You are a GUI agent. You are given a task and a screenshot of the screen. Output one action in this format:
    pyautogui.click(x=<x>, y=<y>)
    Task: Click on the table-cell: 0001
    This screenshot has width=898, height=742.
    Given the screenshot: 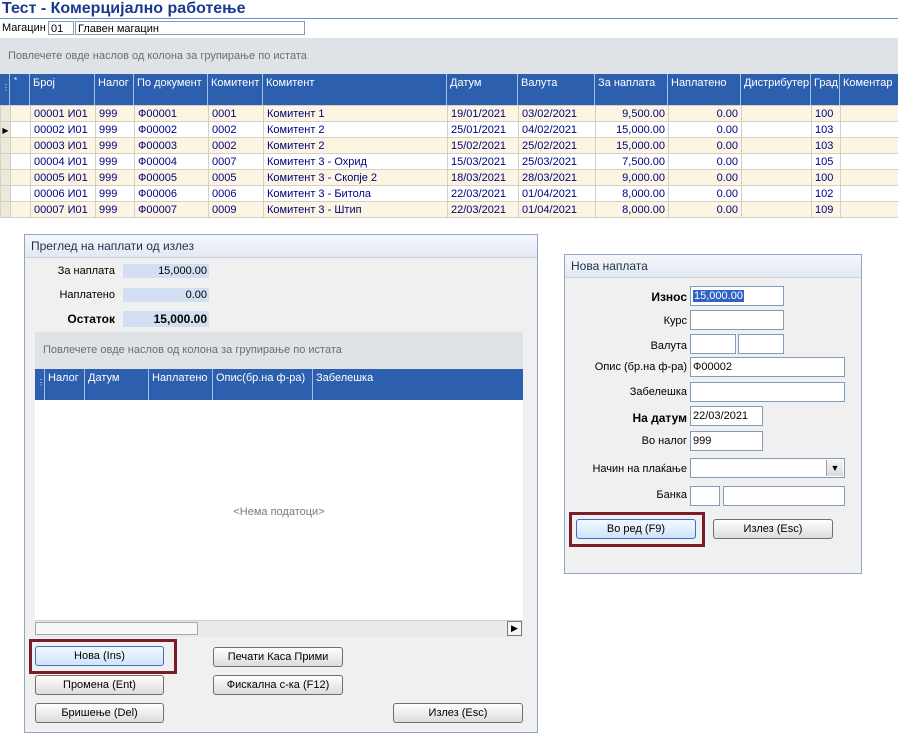 What is the action you would take?
    pyautogui.click(x=236, y=113)
    